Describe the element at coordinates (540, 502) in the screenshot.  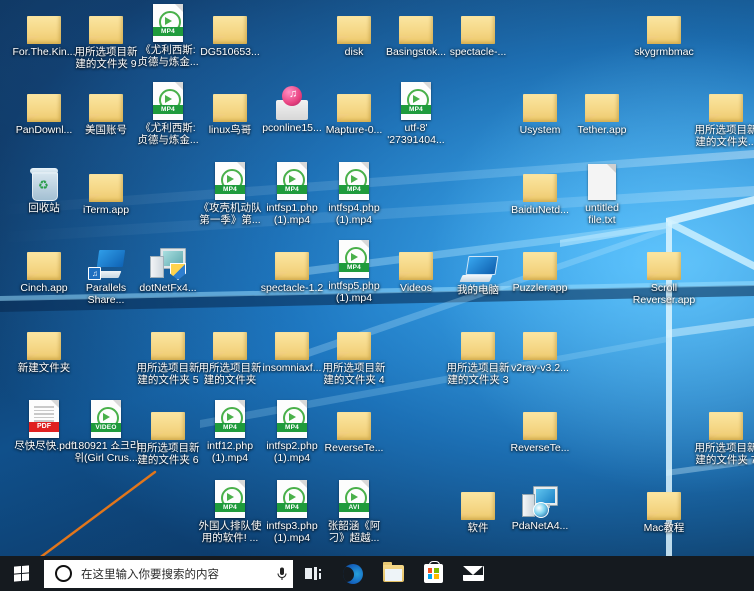
I see `pdanet-icon` at that location.